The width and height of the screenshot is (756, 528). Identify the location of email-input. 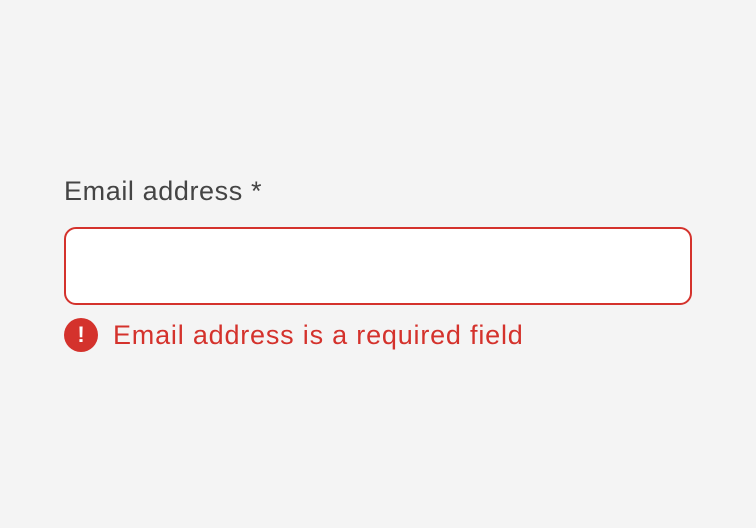
(378, 266).